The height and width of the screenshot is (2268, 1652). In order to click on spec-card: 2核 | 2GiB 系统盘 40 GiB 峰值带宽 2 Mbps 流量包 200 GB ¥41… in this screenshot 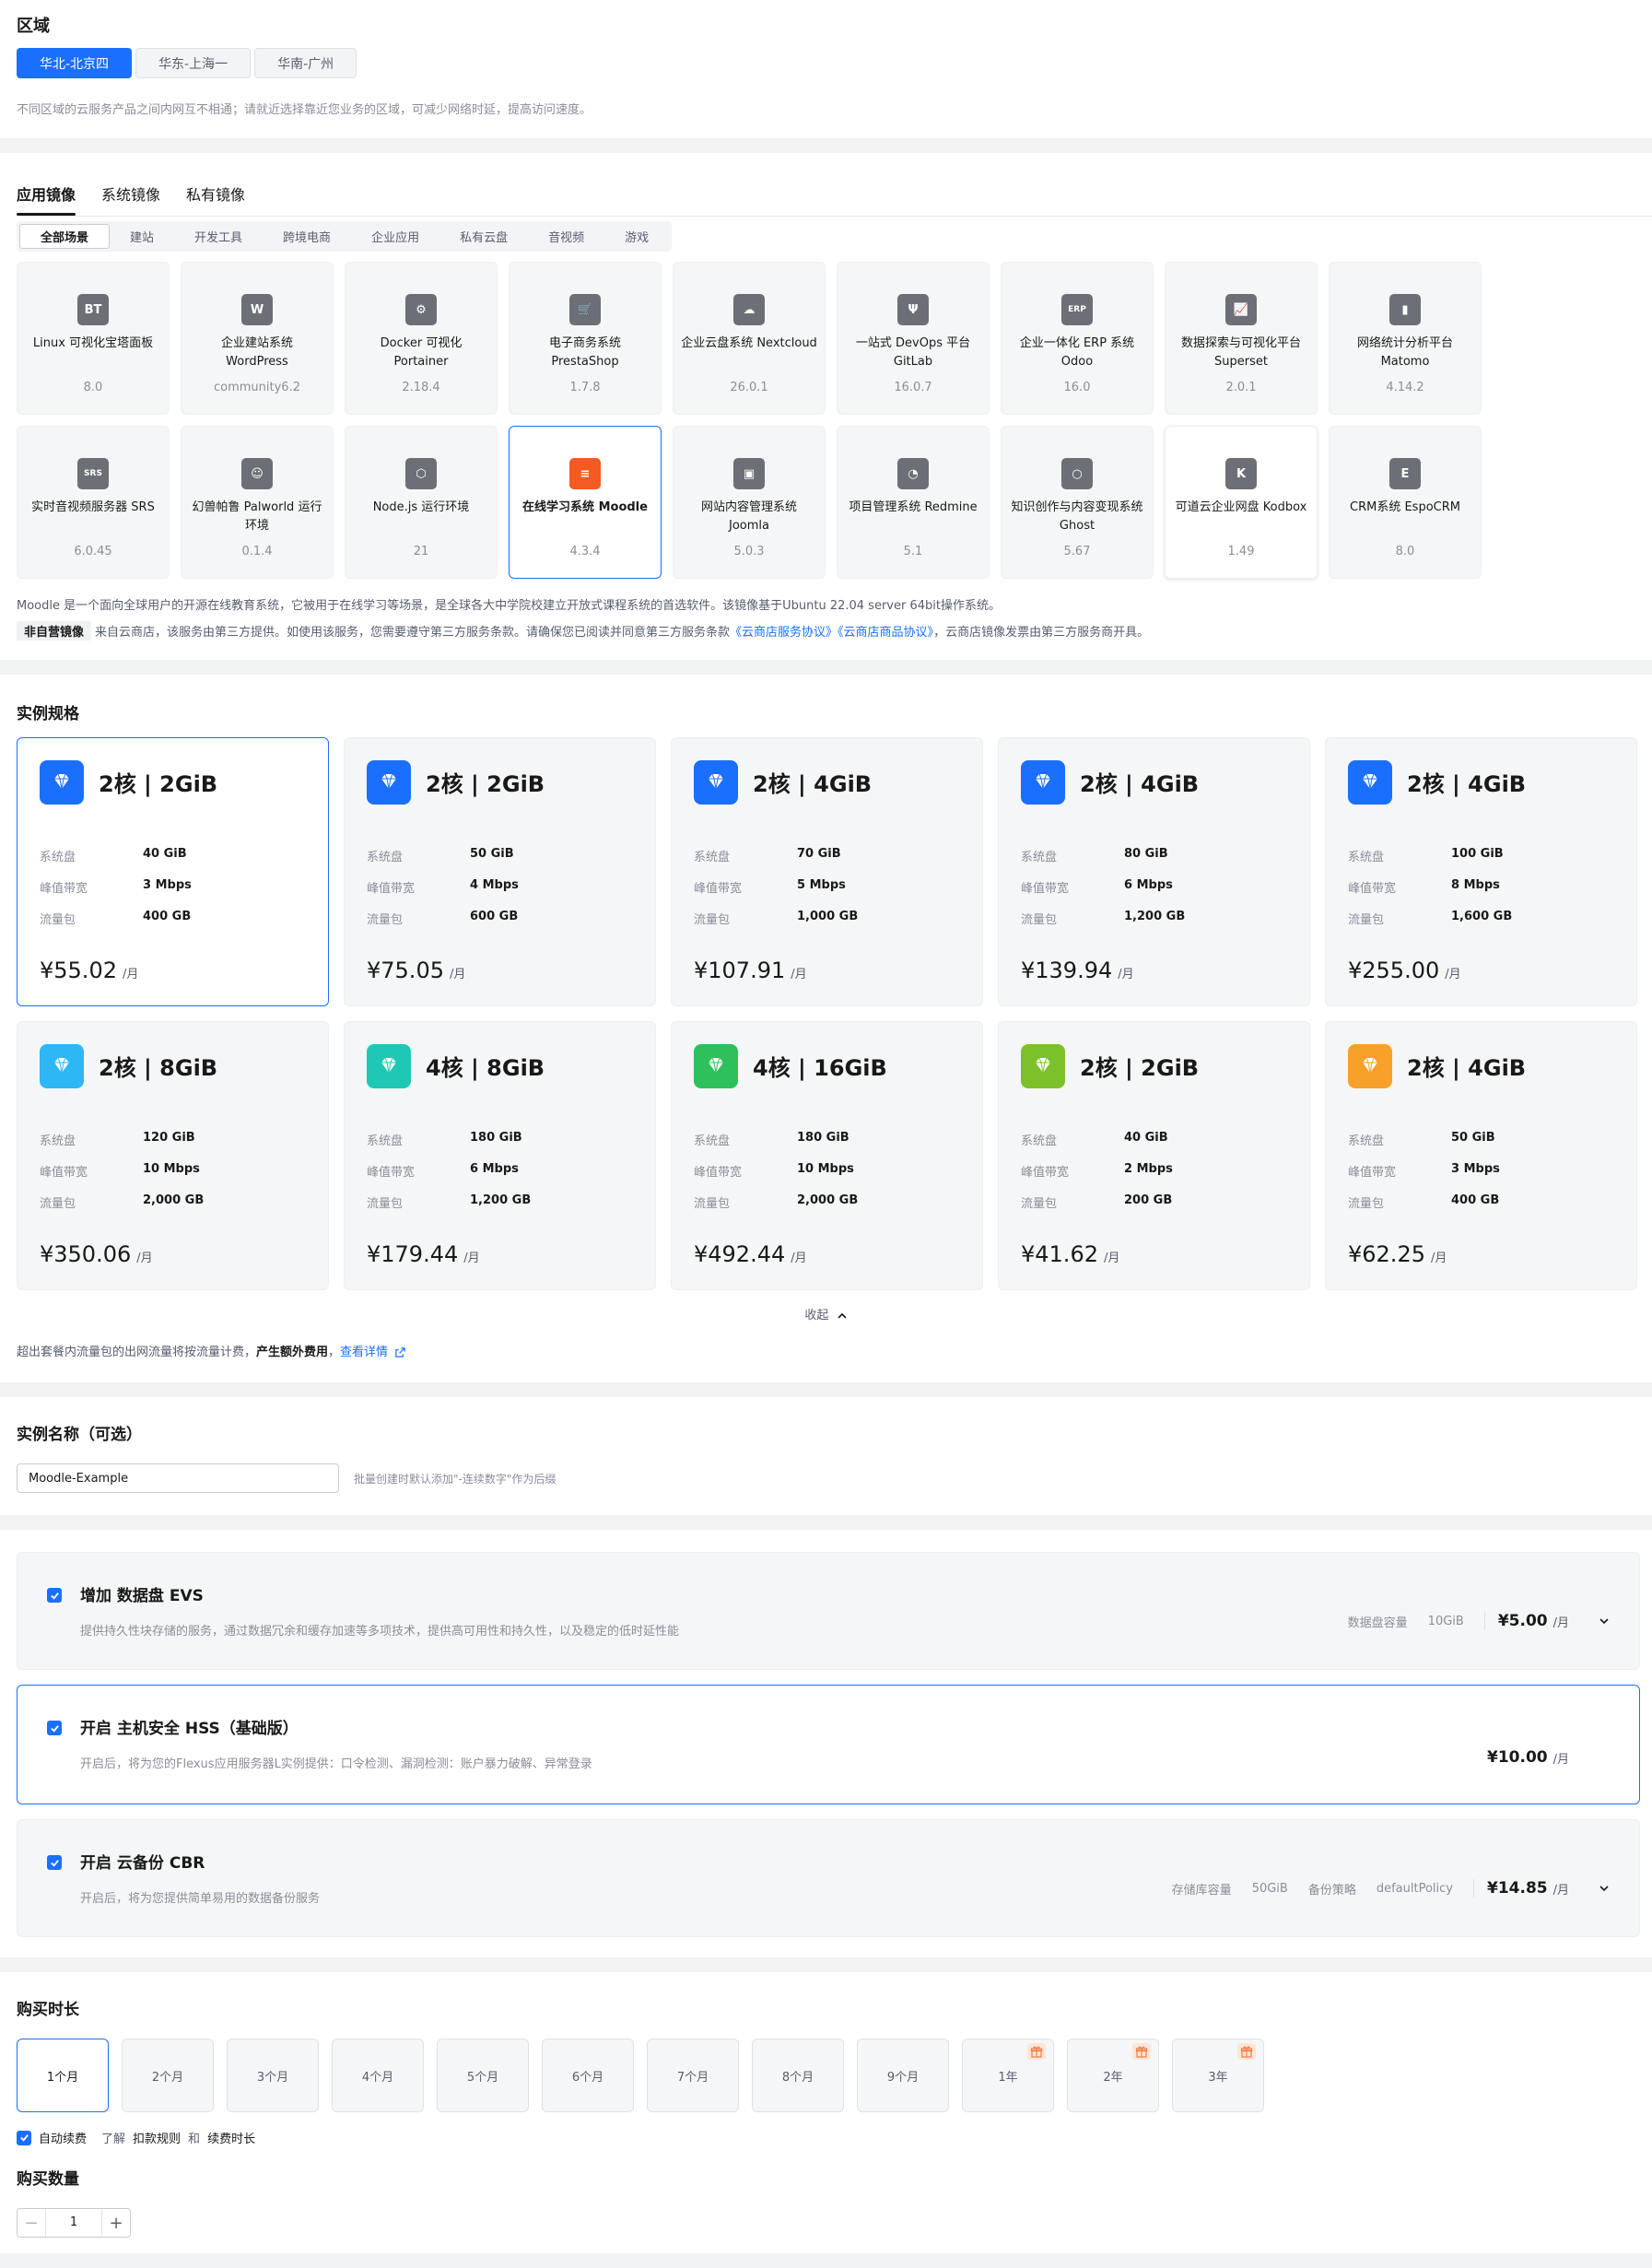, I will do `click(1154, 1155)`.